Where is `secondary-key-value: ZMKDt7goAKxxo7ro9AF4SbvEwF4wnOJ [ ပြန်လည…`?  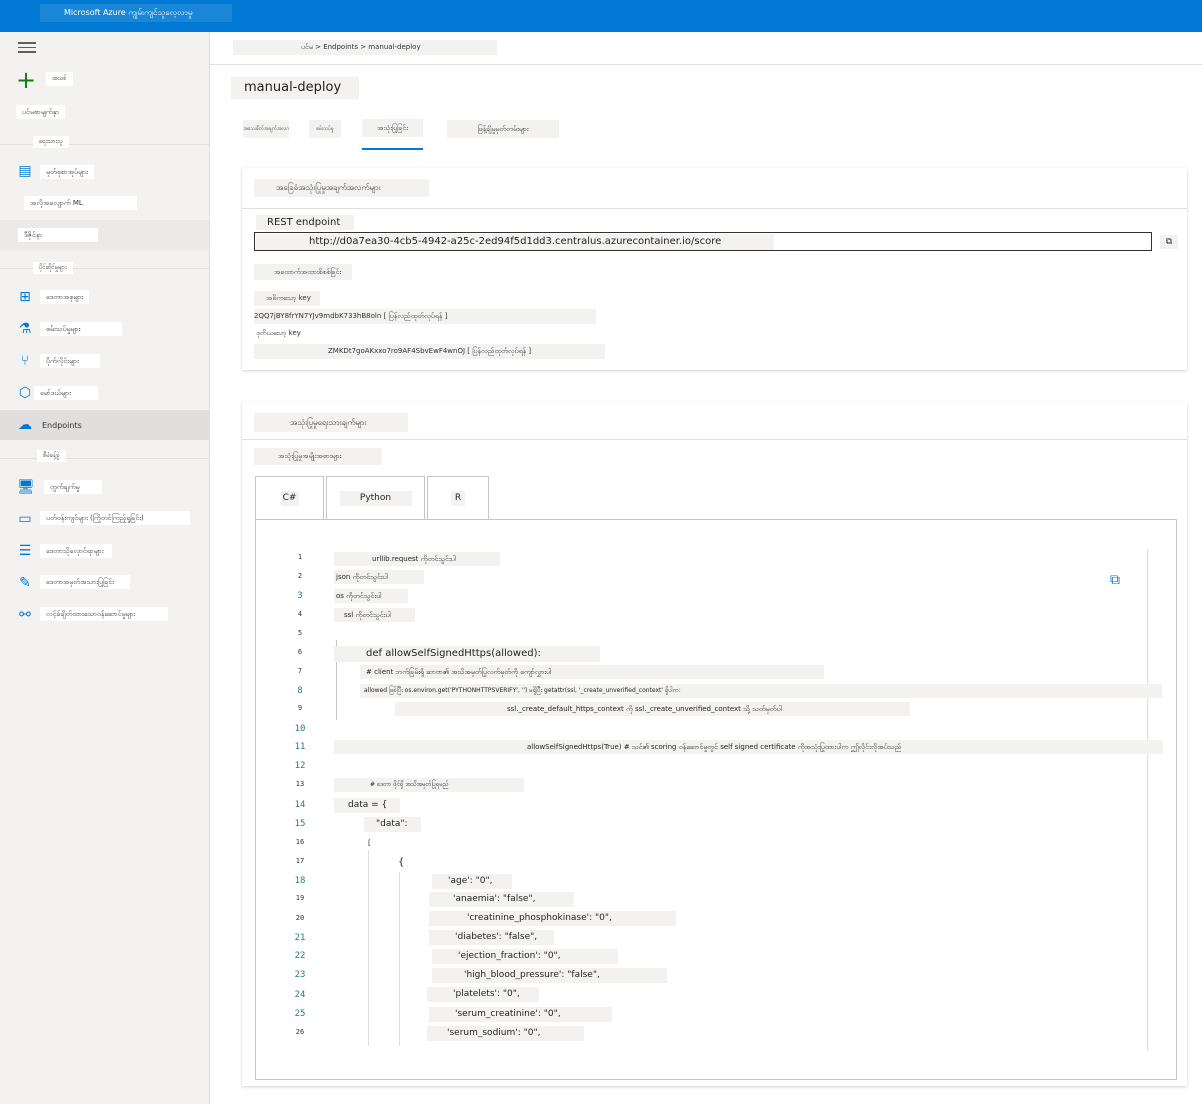
secondary-key-value: ZMKDt7goAKxxo7ro9AF4SbvEwF4wnOJ [ ပြန်လည… is located at coordinates (429, 351).